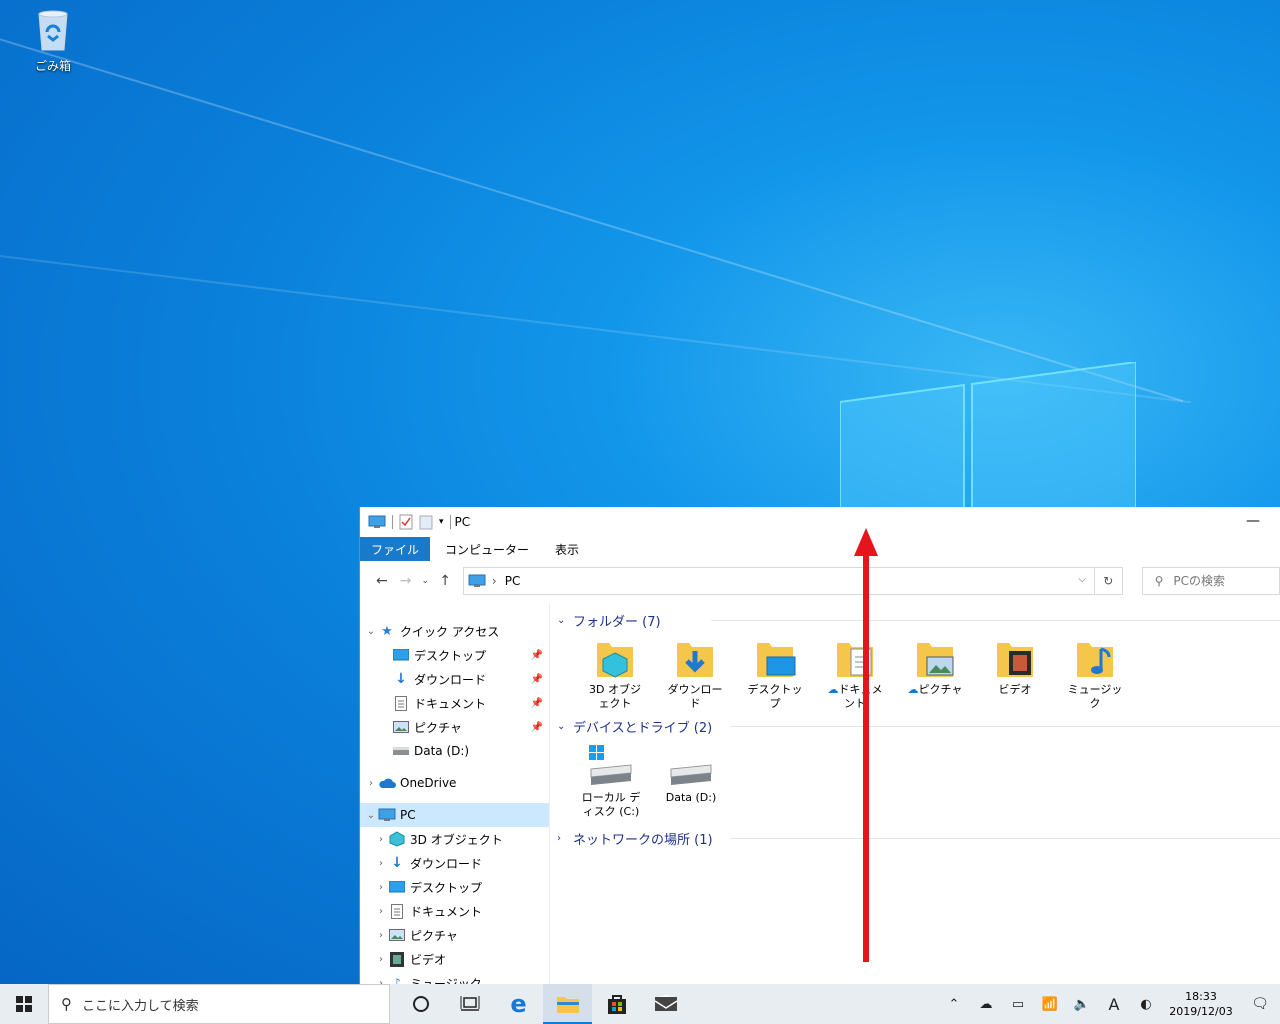 Image resolution: width=1280 pixels, height=1024 pixels. What do you see at coordinates (1082, 579) in the screenshot?
I see `chevron-down-icon: ⌵` at bounding box center [1082, 579].